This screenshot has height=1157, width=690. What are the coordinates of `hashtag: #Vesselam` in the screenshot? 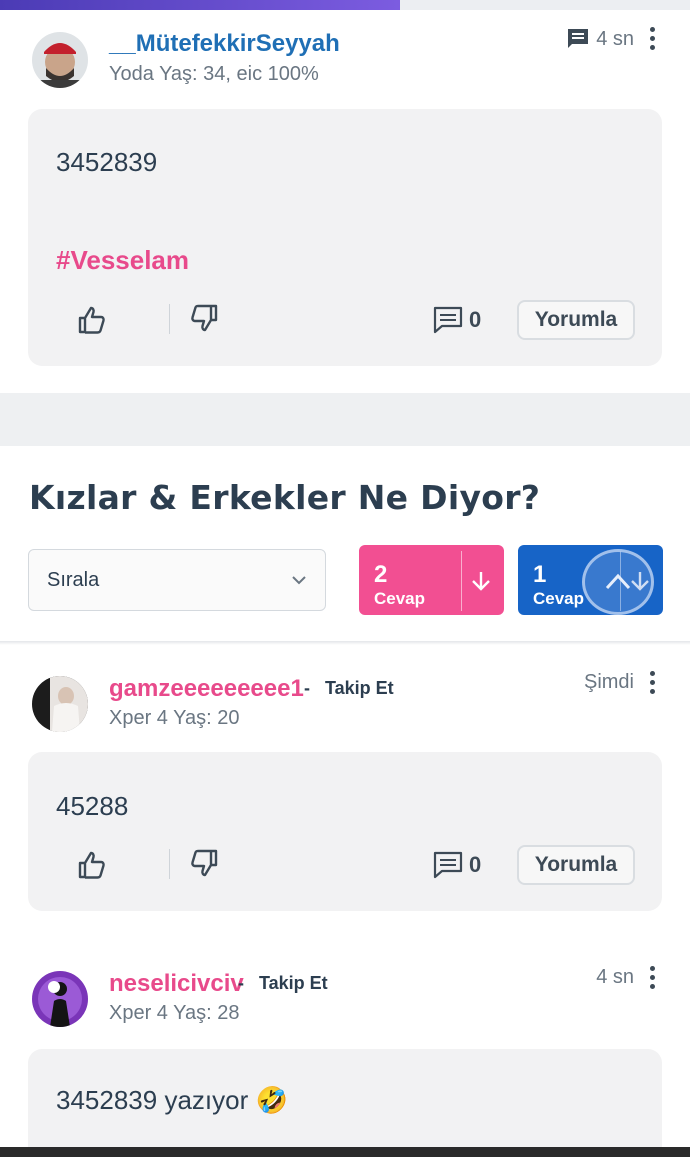 It's located at (122, 260).